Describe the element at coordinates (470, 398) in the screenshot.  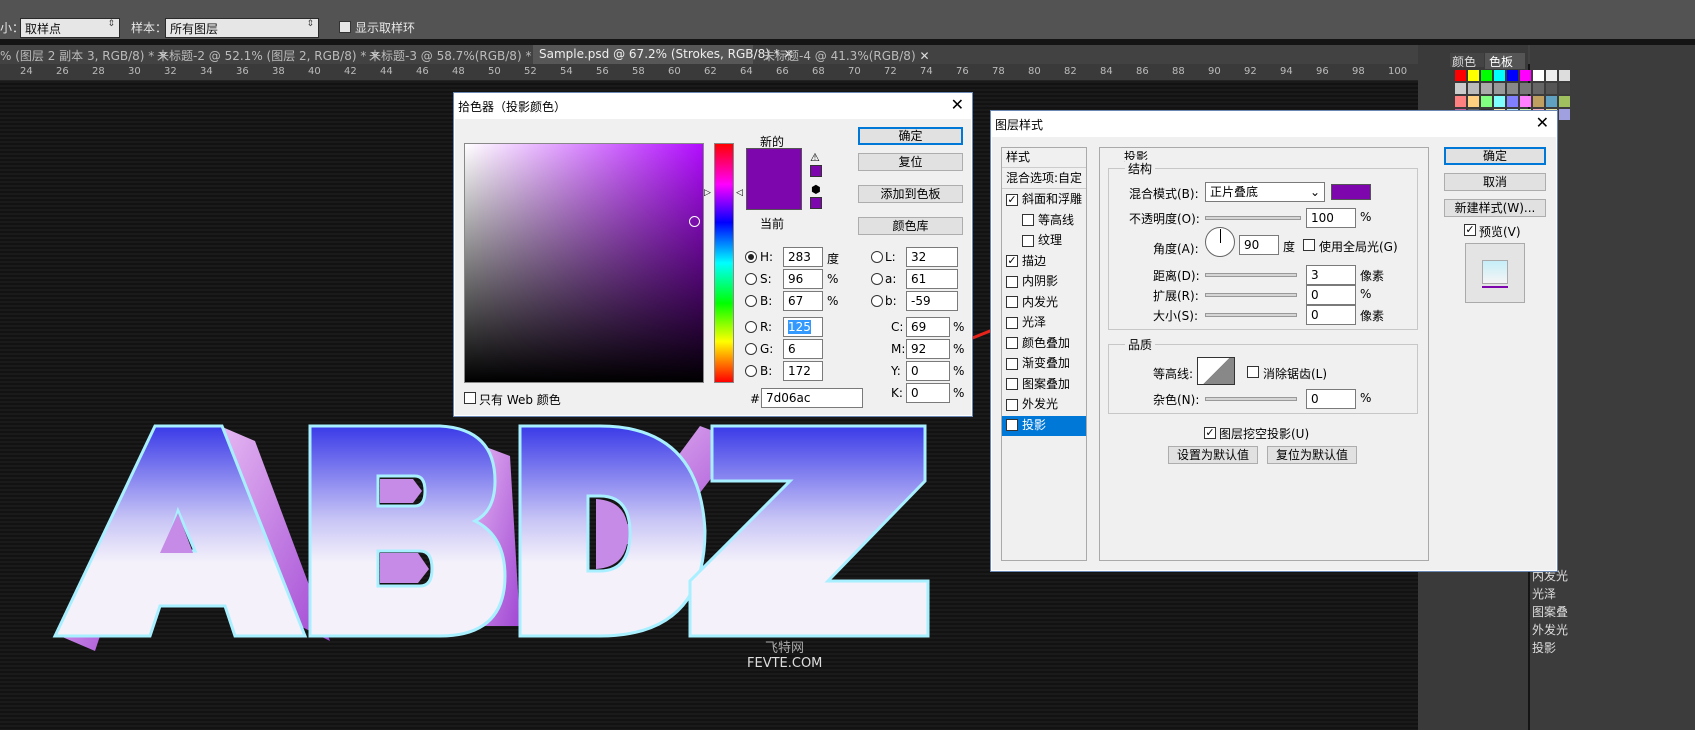
I see `web-only-checkbox` at that location.